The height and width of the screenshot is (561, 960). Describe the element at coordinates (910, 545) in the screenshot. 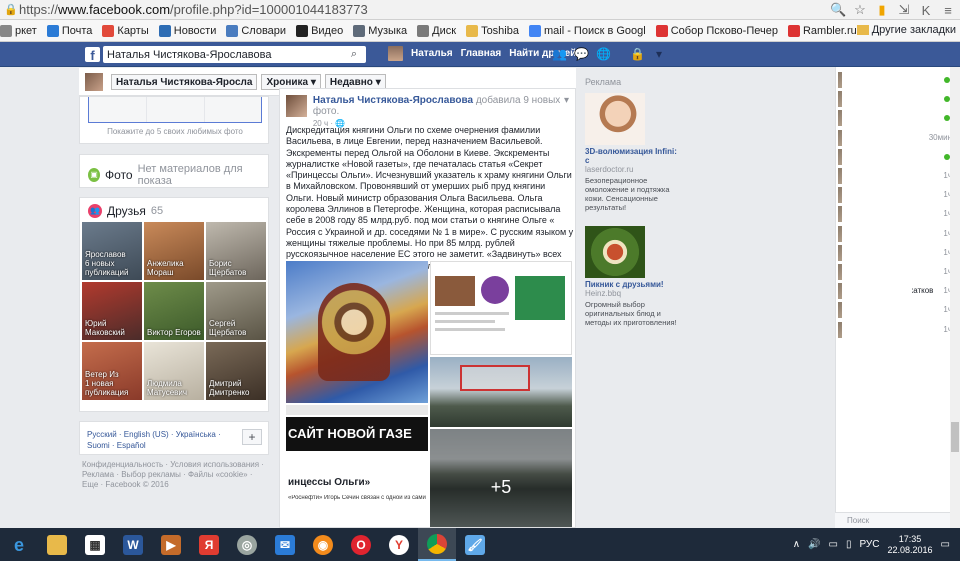

I see `clock: 17:35 22.08.2016` at that location.